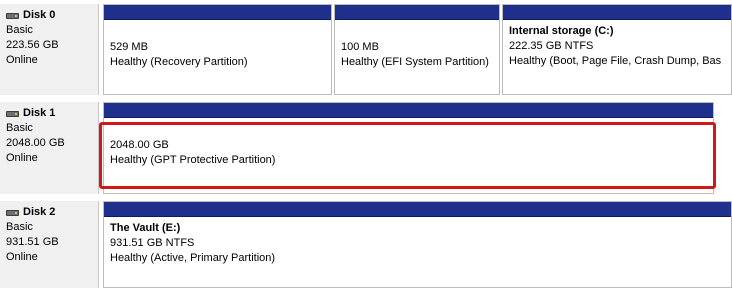 This screenshot has height=288, width=732. I want to click on partition-size: 100 MB, so click(360, 47).